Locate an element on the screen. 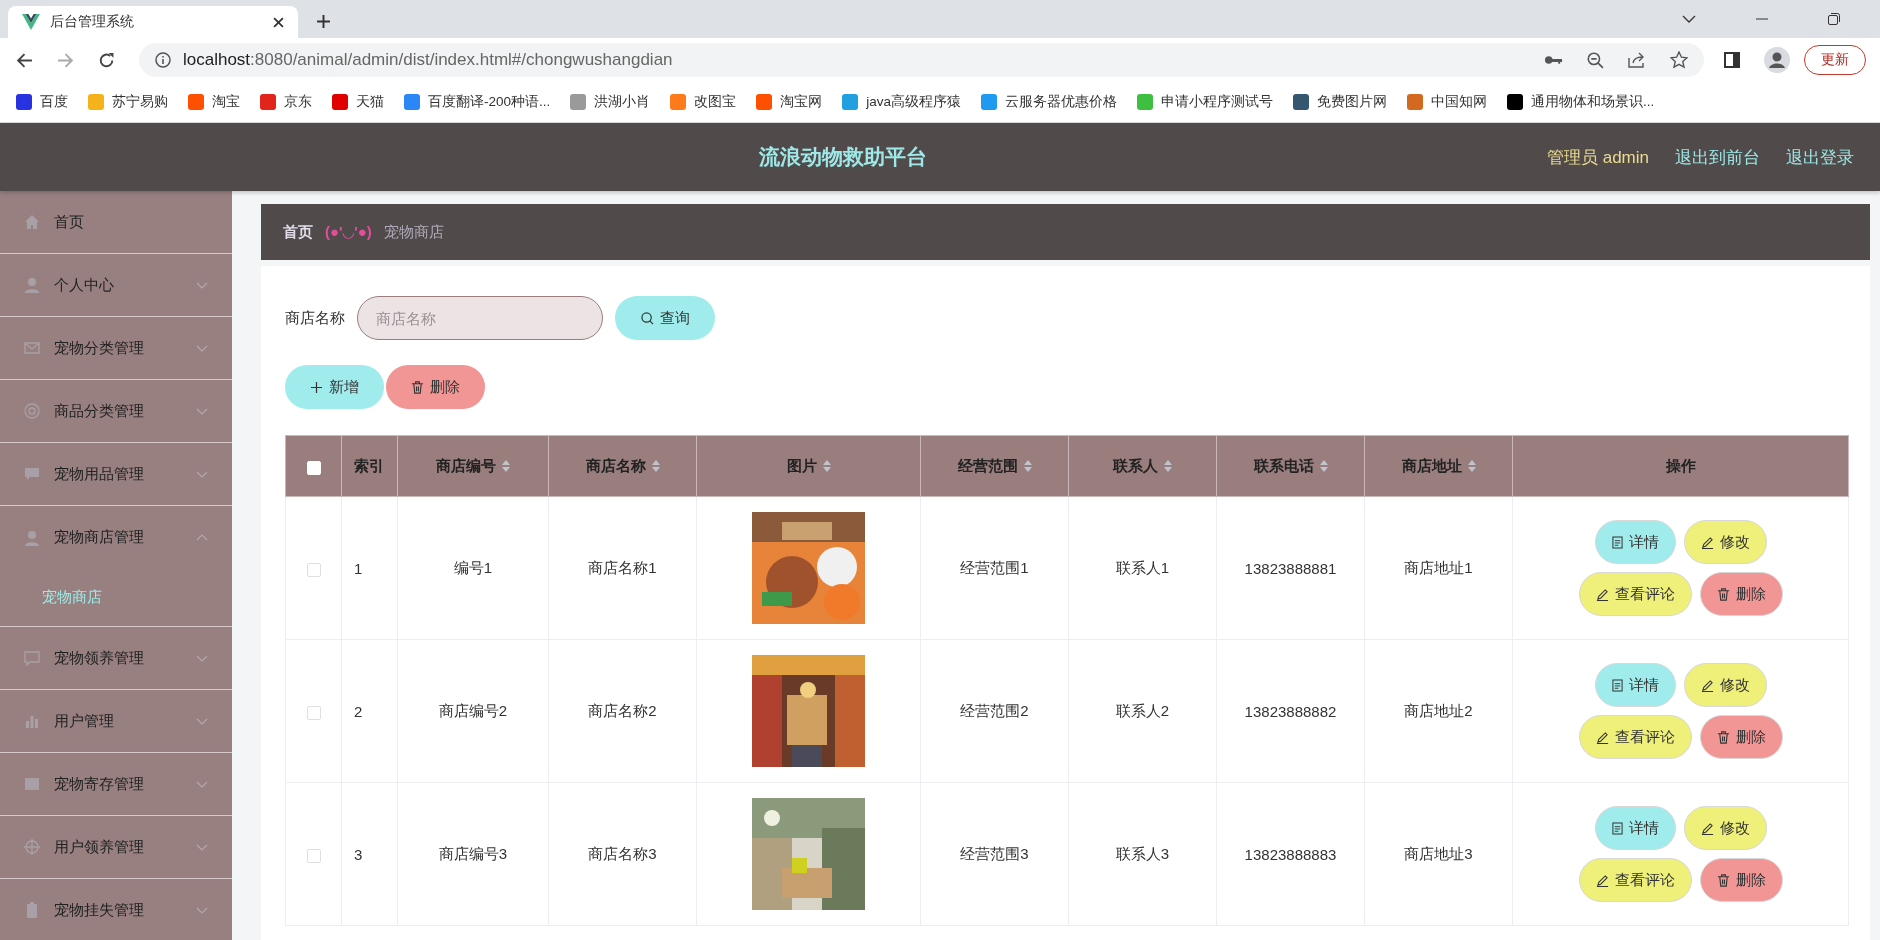  sidebar-item: 宠物领养管理 is located at coordinates (116, 658).